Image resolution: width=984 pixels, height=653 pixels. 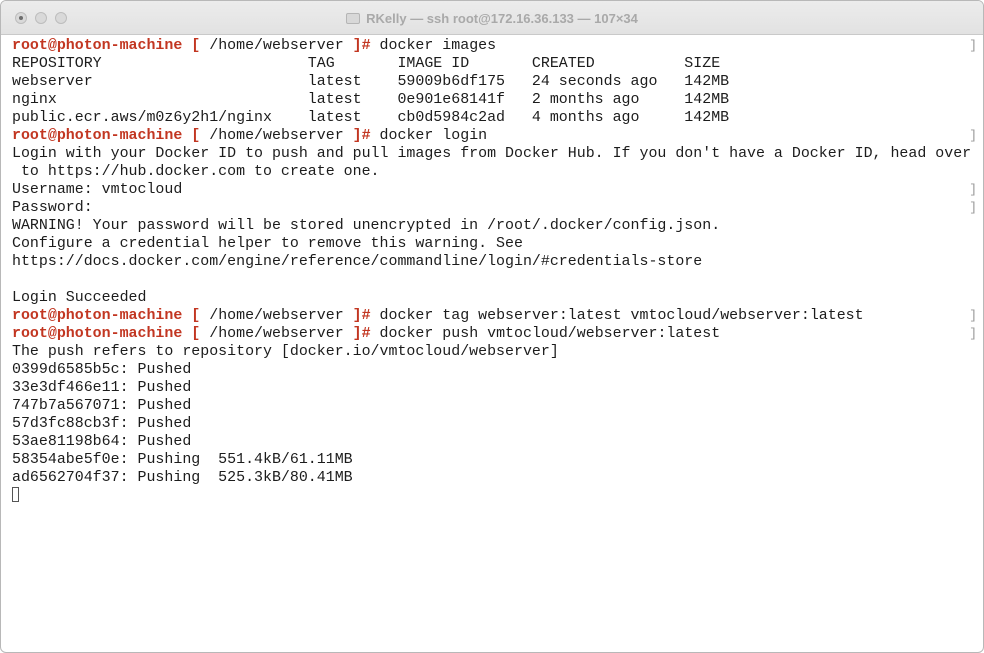 What do you see at coordinates (182, 460) in the screenshot?
I see `output-text: 58354abe5f0e: Pushing 551.4kB/61.11MB` at bounding box center [182, 460].